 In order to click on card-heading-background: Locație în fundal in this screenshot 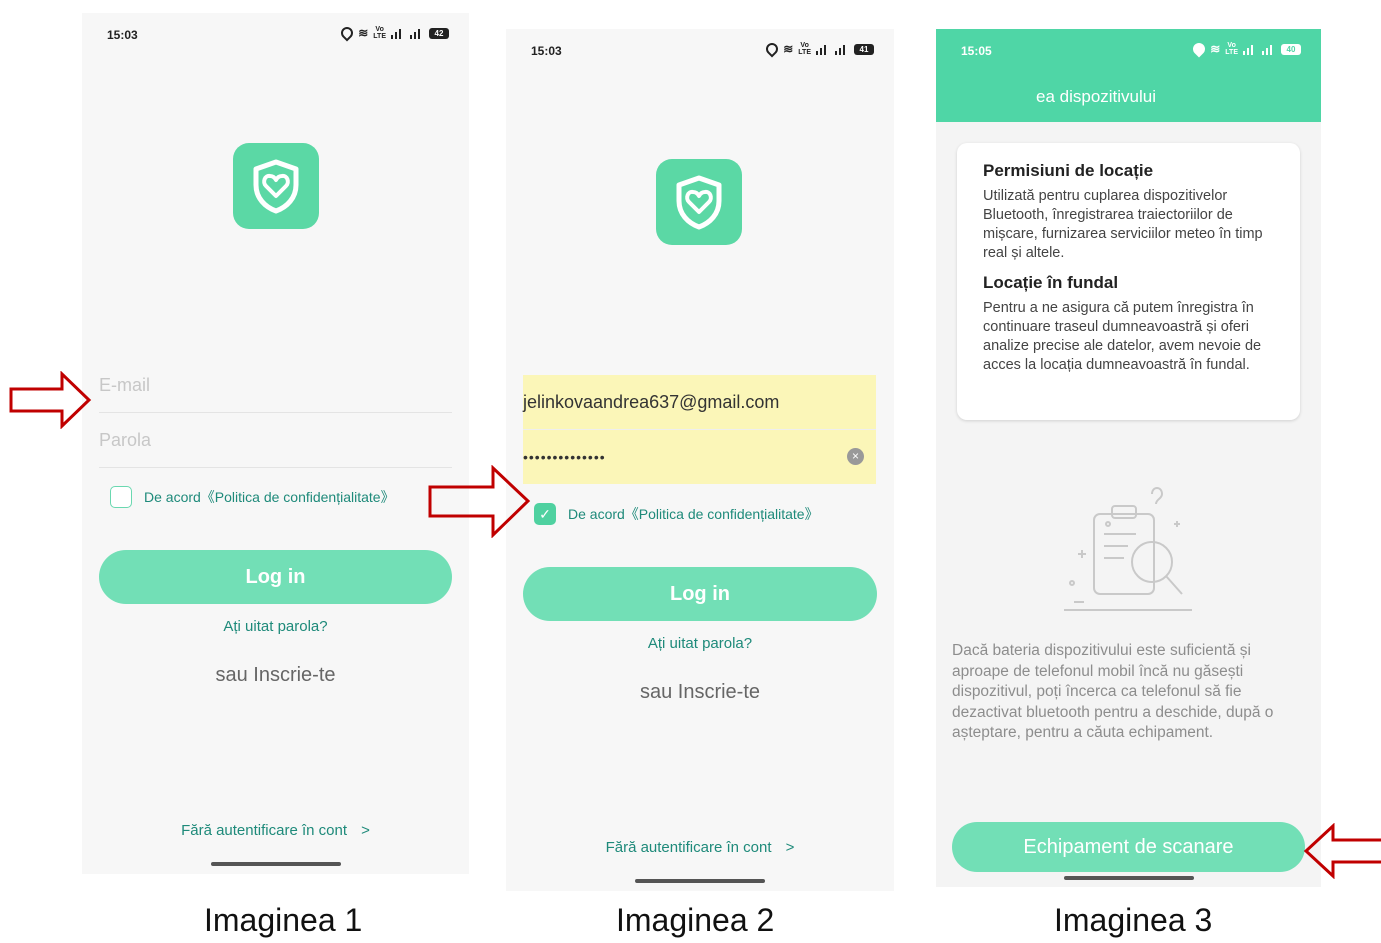, I will do `click(1051, 282)`.